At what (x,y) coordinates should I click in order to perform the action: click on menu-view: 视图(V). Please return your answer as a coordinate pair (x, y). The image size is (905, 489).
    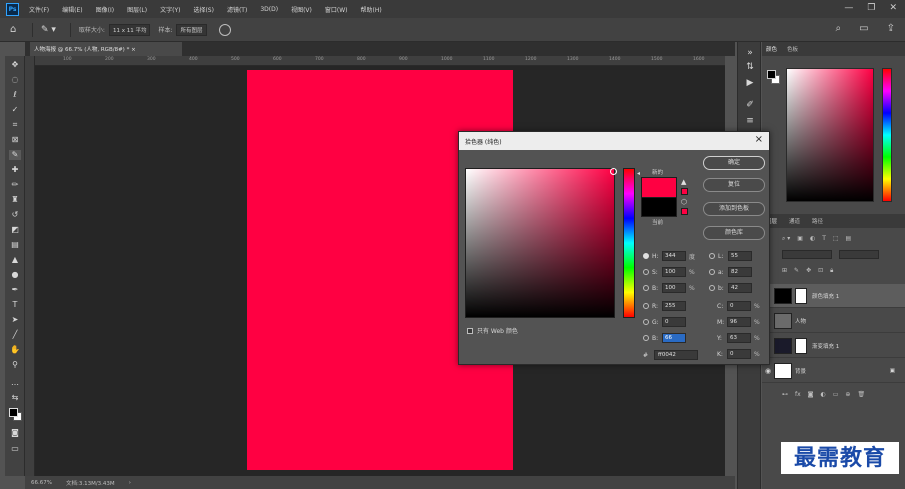
    Looking at the image, I should click on (301, 9).